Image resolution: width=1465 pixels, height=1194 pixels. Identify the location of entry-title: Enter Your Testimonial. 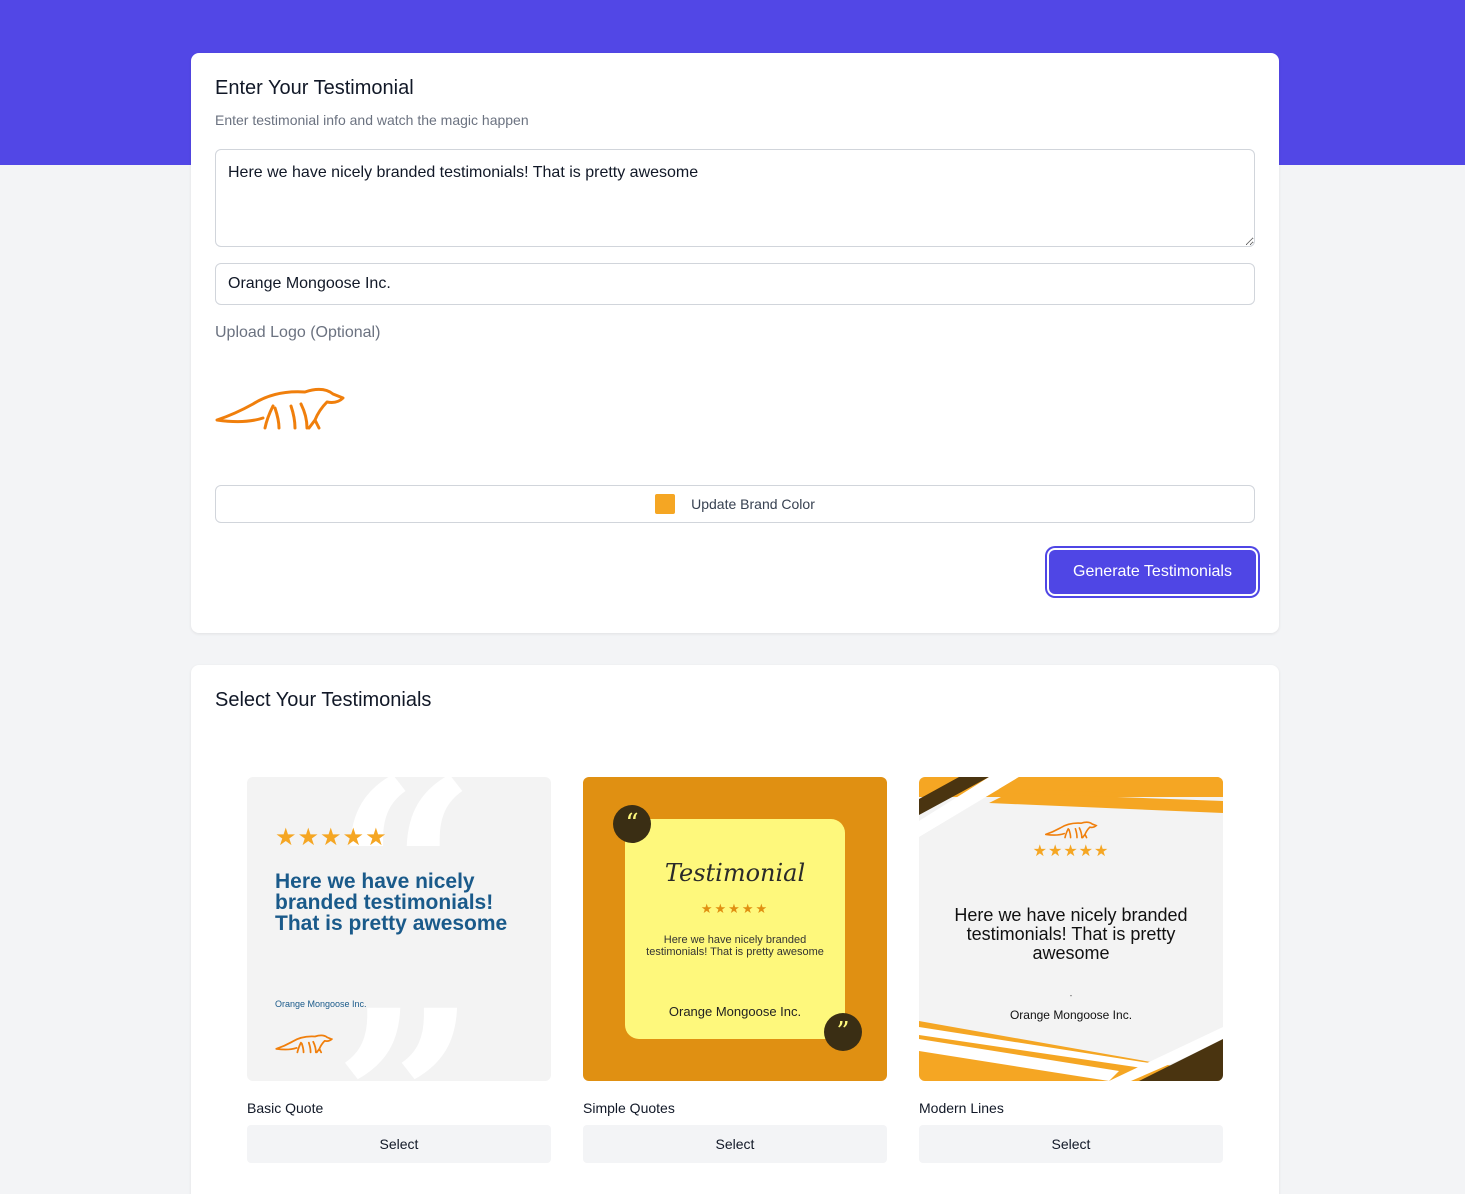
(314, 88).